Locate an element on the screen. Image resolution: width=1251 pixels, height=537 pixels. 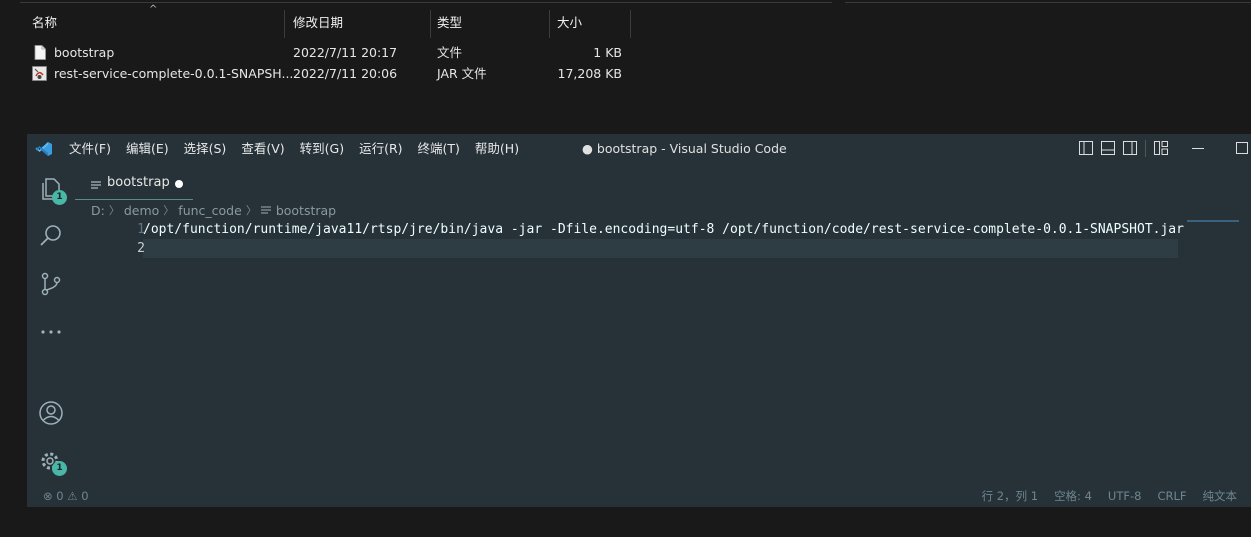
source-control-activity is located at coordinates (51, 284).